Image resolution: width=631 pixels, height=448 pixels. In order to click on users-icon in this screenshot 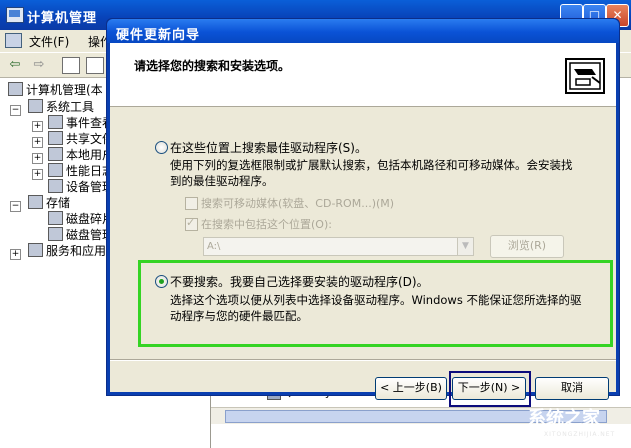, I will do `click(55, 154)`.